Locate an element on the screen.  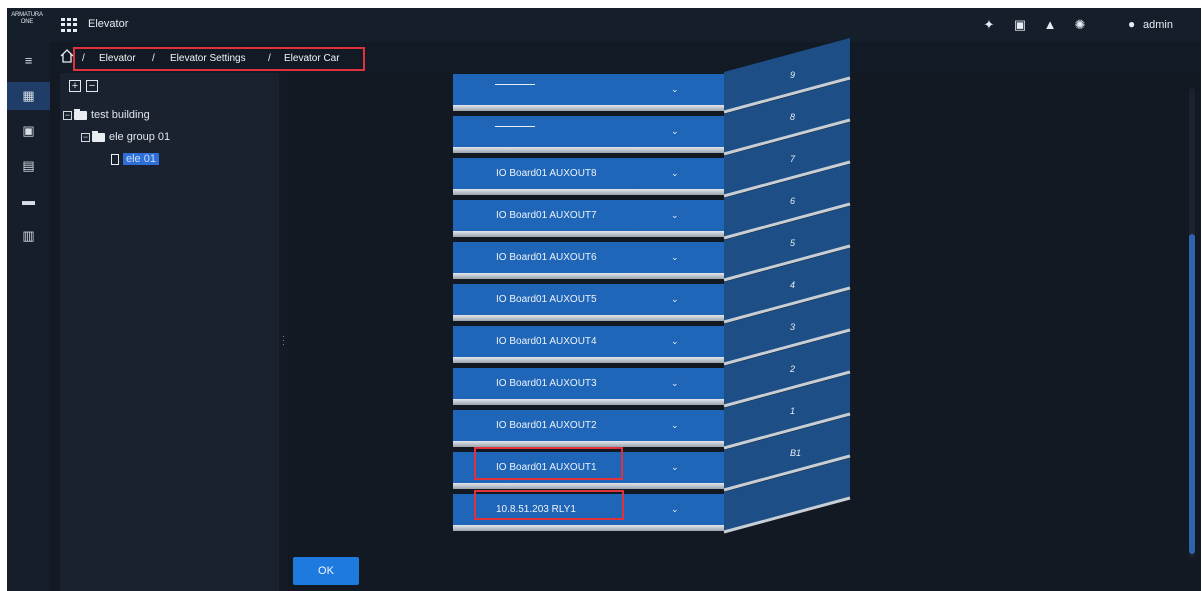
scrollbar-thumb is located at coordinates (1192, 394).